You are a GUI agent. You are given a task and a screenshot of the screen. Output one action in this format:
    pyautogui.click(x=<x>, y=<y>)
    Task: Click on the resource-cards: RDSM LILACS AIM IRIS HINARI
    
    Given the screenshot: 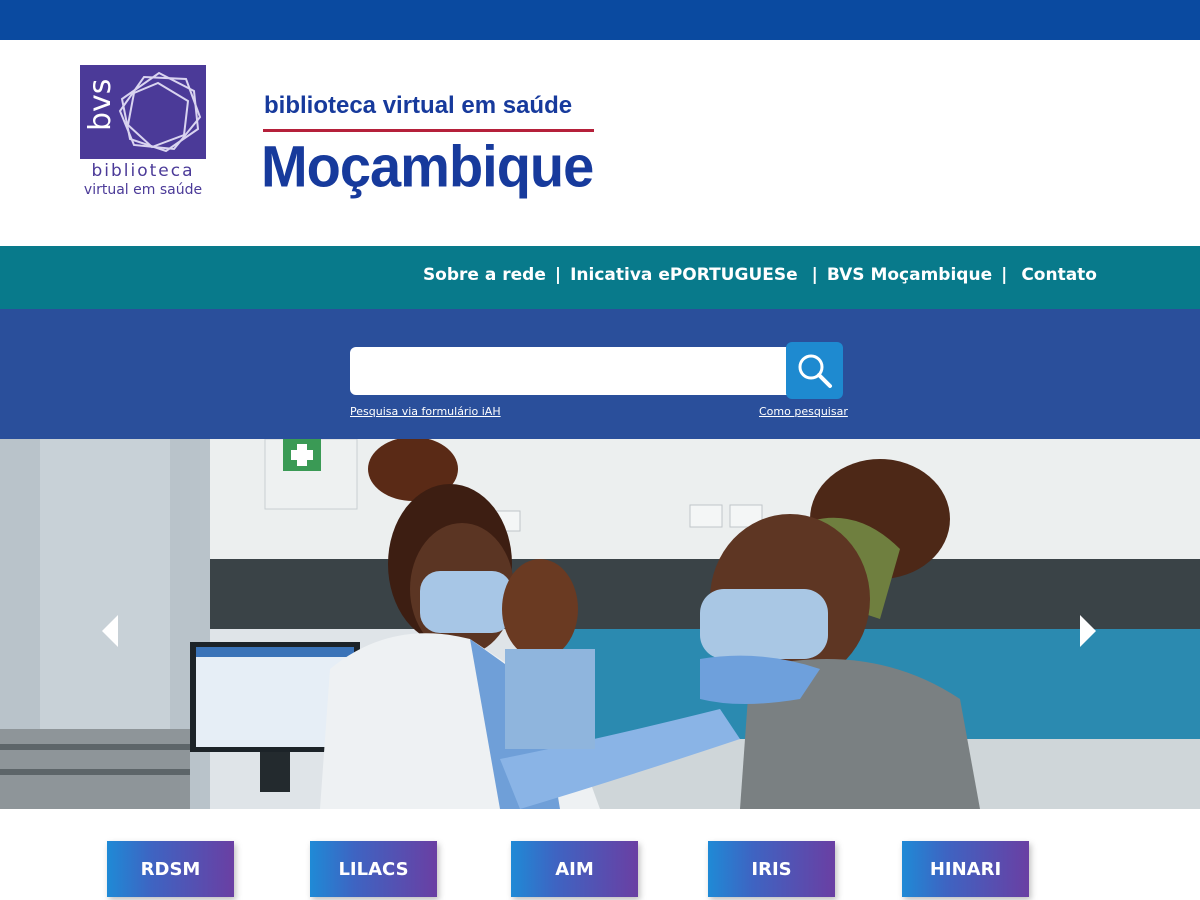 What is the action you would take?
    pyautogui.click(x=600, y=854)
    